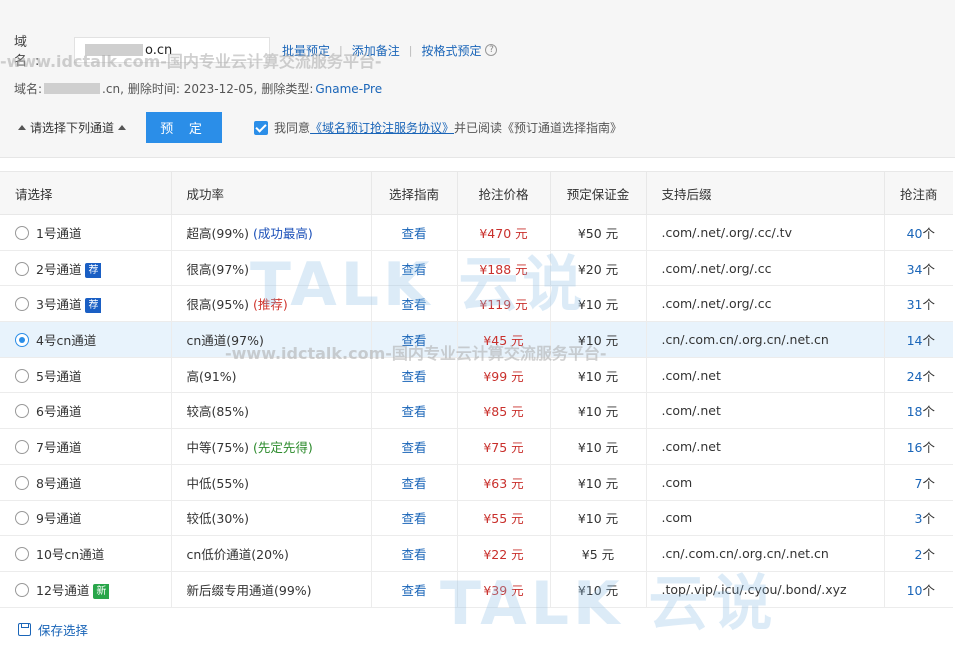 This screenshot has height=651, width=955. What do you see at coordinates (476, 411) in the screenshot?
I see `table-row: 6号通道 较高(85%) 查看 ¥85 元 ¥10 元 .com/.net 18个` at bounding box center [476, 411].